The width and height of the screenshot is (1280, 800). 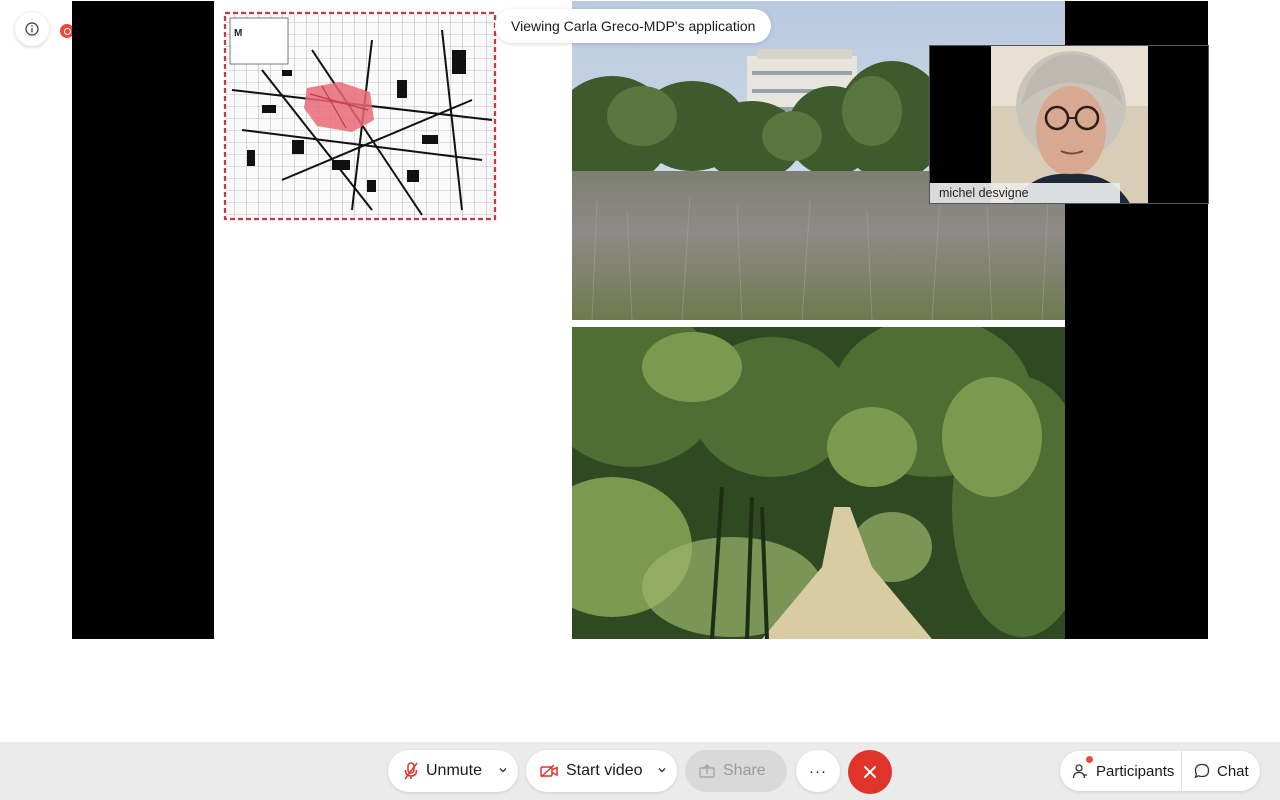 What do you see at coordinates (238, 33) in the screenshot?
I see `svg-text: M` at bounding box center [238, 33].